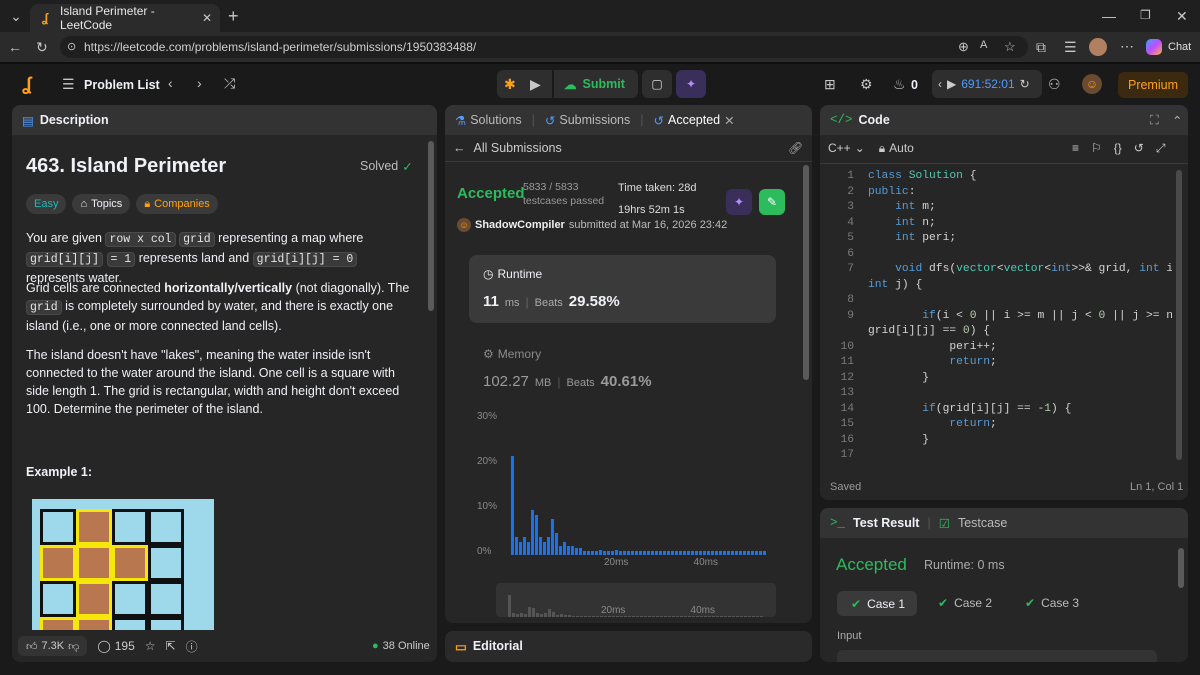  What do you see at coordinates (1010, 47) in the screenshot?
I see `favorite-star-icon: ☆` at bounding box center [1010, 47].